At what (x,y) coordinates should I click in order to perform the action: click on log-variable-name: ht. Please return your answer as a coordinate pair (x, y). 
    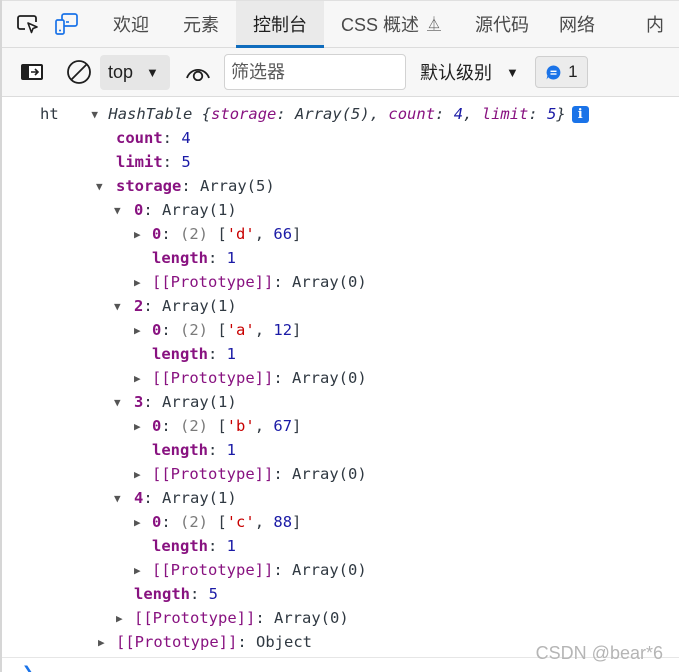
    Looking at the image, I should click on (49, 114).